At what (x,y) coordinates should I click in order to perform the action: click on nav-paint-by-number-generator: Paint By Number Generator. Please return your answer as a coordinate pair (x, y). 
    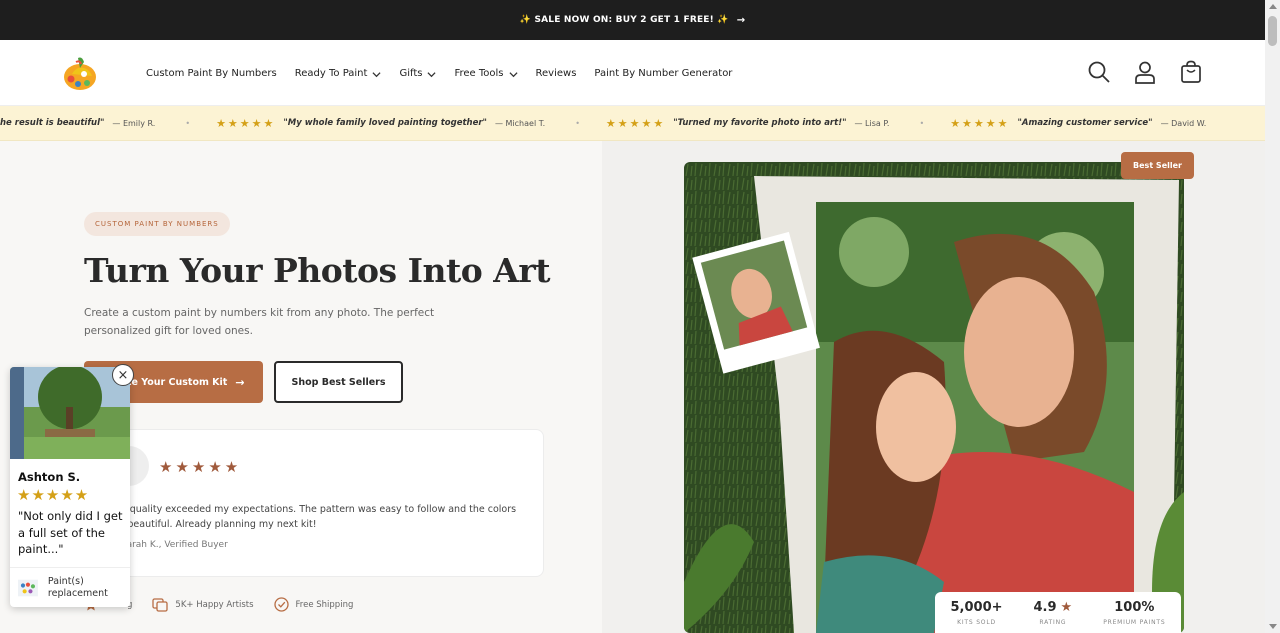
    Looking at the image, I should click on (663, 73).